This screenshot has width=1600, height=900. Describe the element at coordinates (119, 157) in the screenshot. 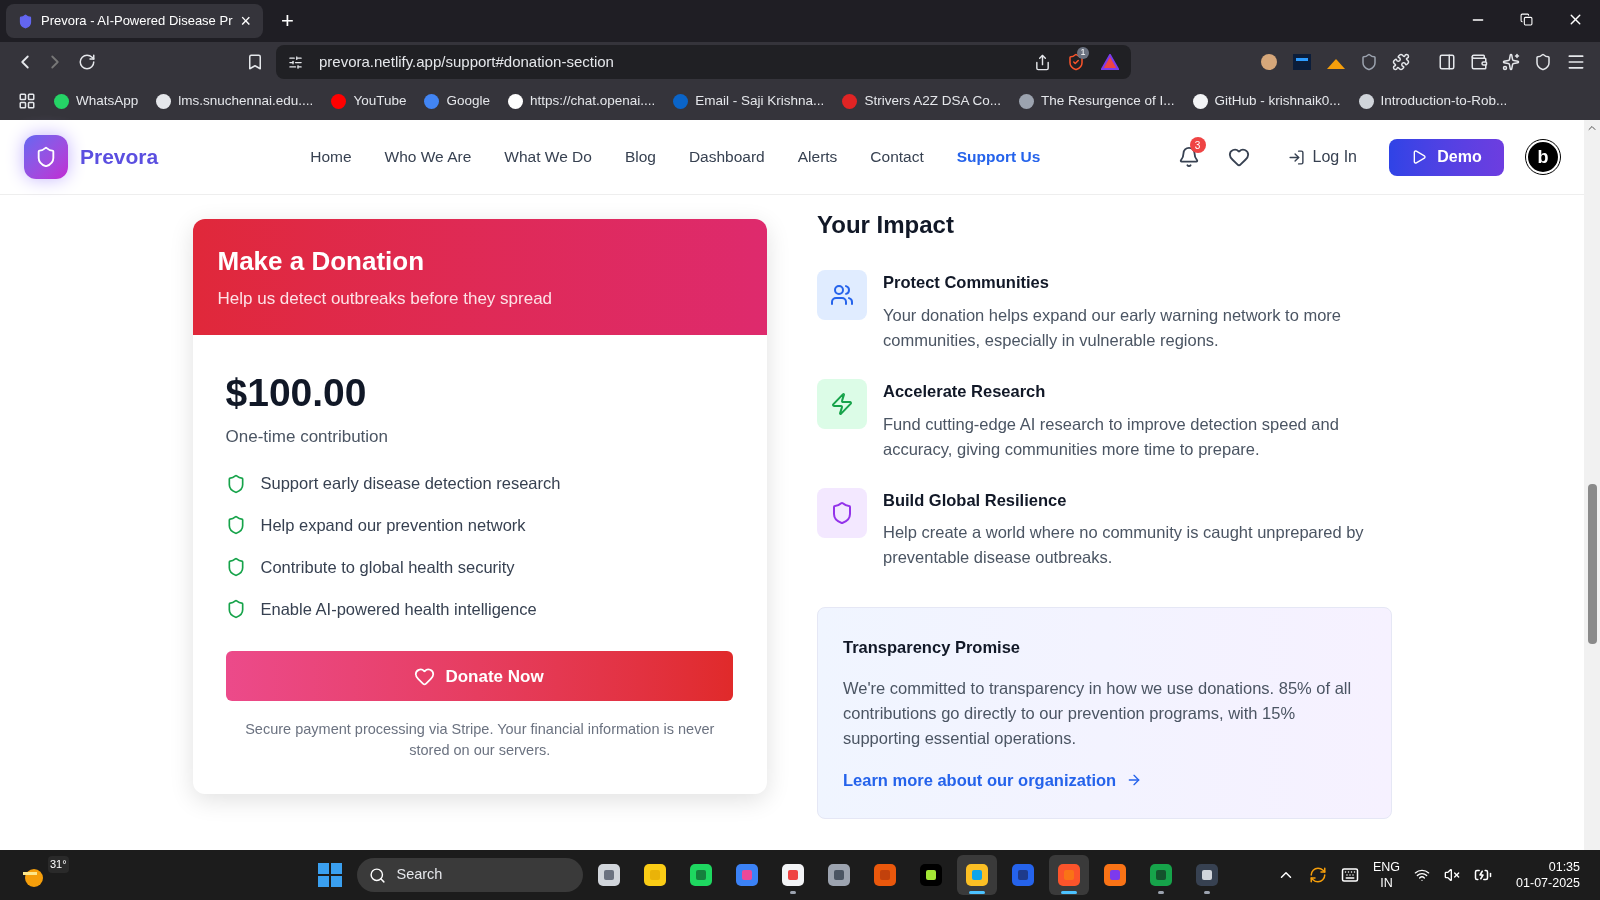

I see `brand-name: Prevora` at that location.